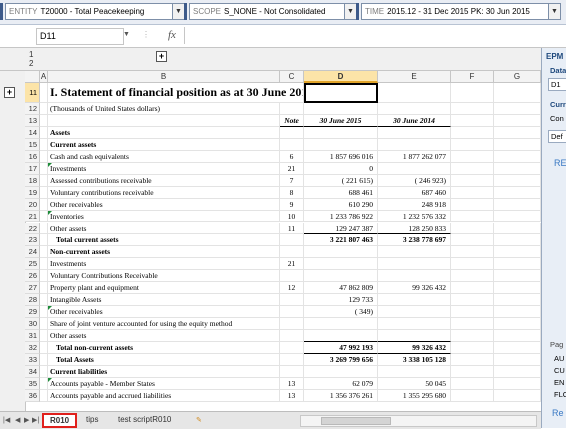 The width and height of the screenshot is (566, 429). I want to click on cell-c: Note, so click(292, 120).